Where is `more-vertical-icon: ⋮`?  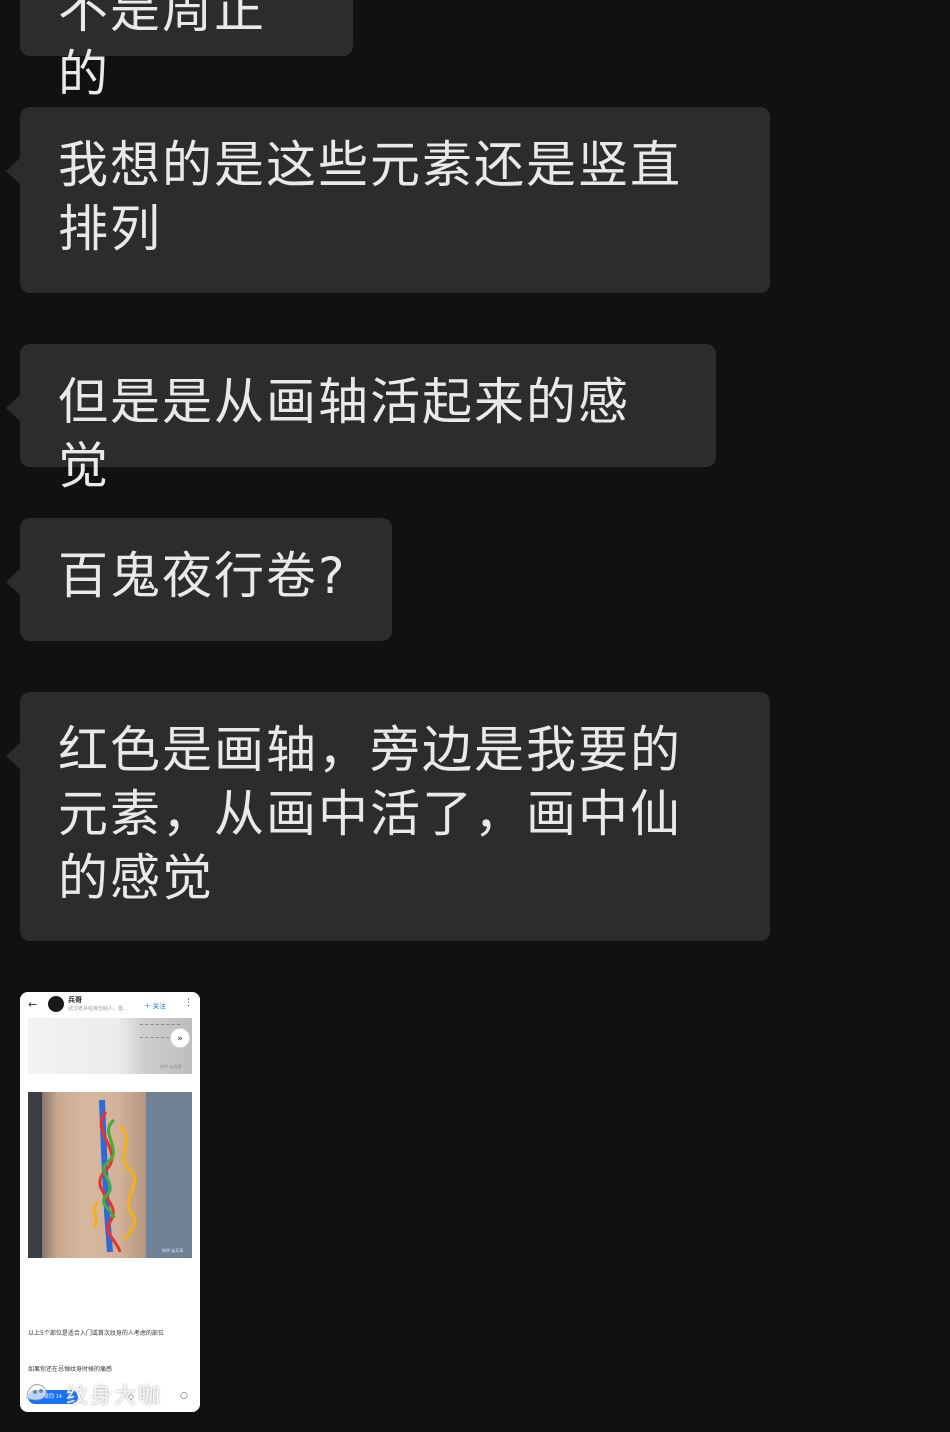
more-vertical-icon: ⋮ is located at coordinates (188, 1003).